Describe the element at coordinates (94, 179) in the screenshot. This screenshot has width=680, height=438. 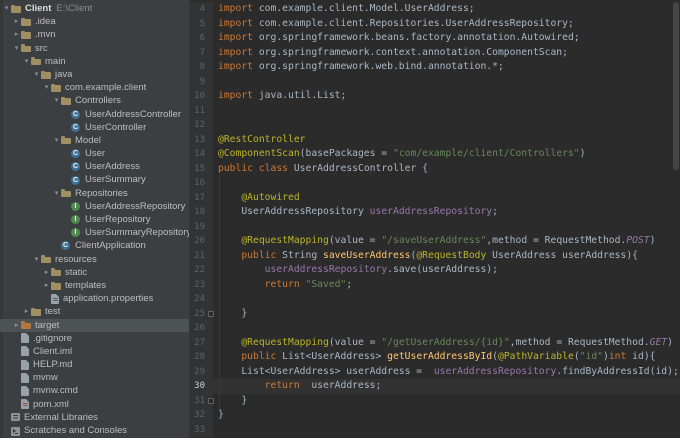
I see `tree-item: C UserSummary` at that location.